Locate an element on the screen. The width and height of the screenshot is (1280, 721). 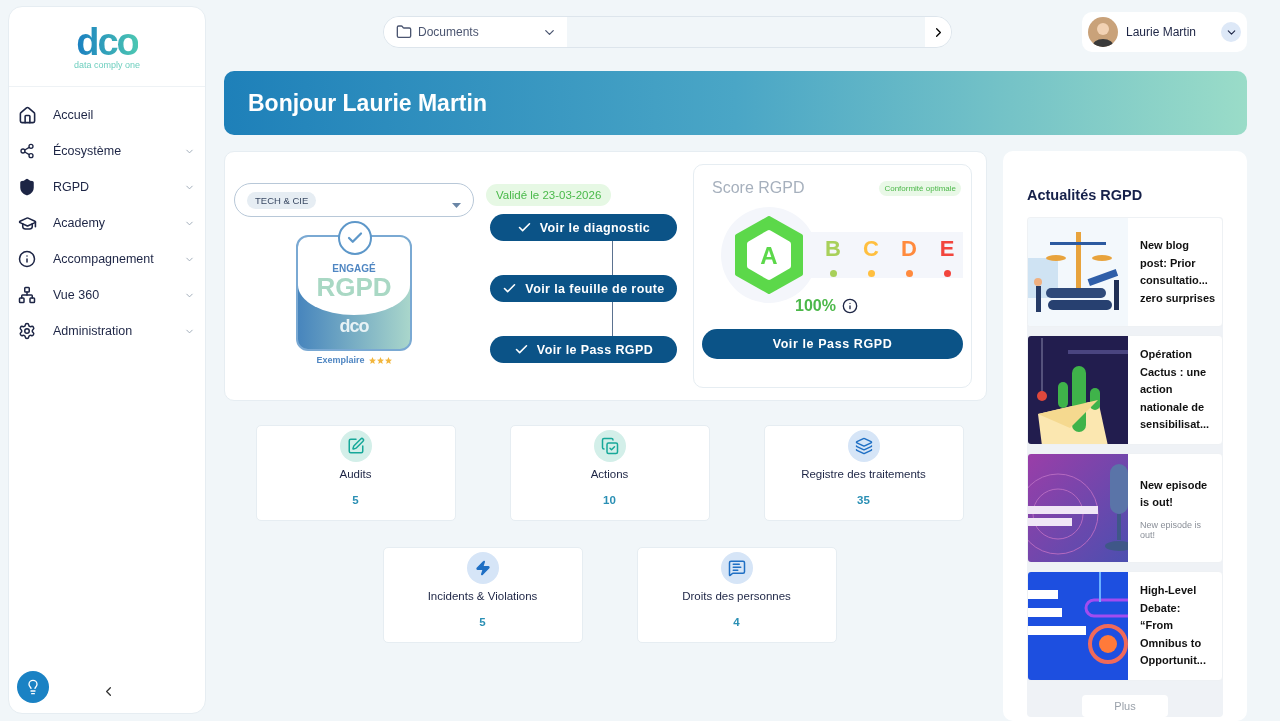
badge-title: RGPD is located at coordinates (354, 287).